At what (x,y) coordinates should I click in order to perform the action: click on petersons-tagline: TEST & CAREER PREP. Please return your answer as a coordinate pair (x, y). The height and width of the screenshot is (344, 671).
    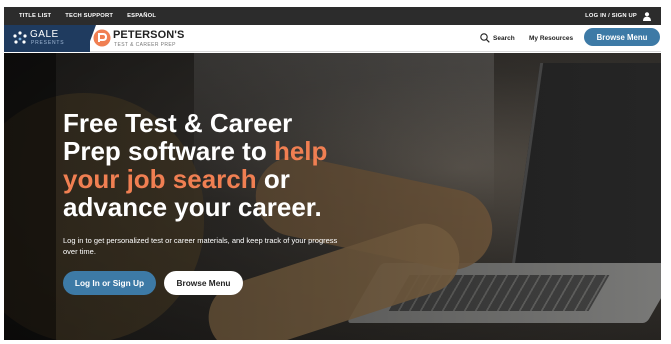
    Looking at the image, I should click on (145, 45).